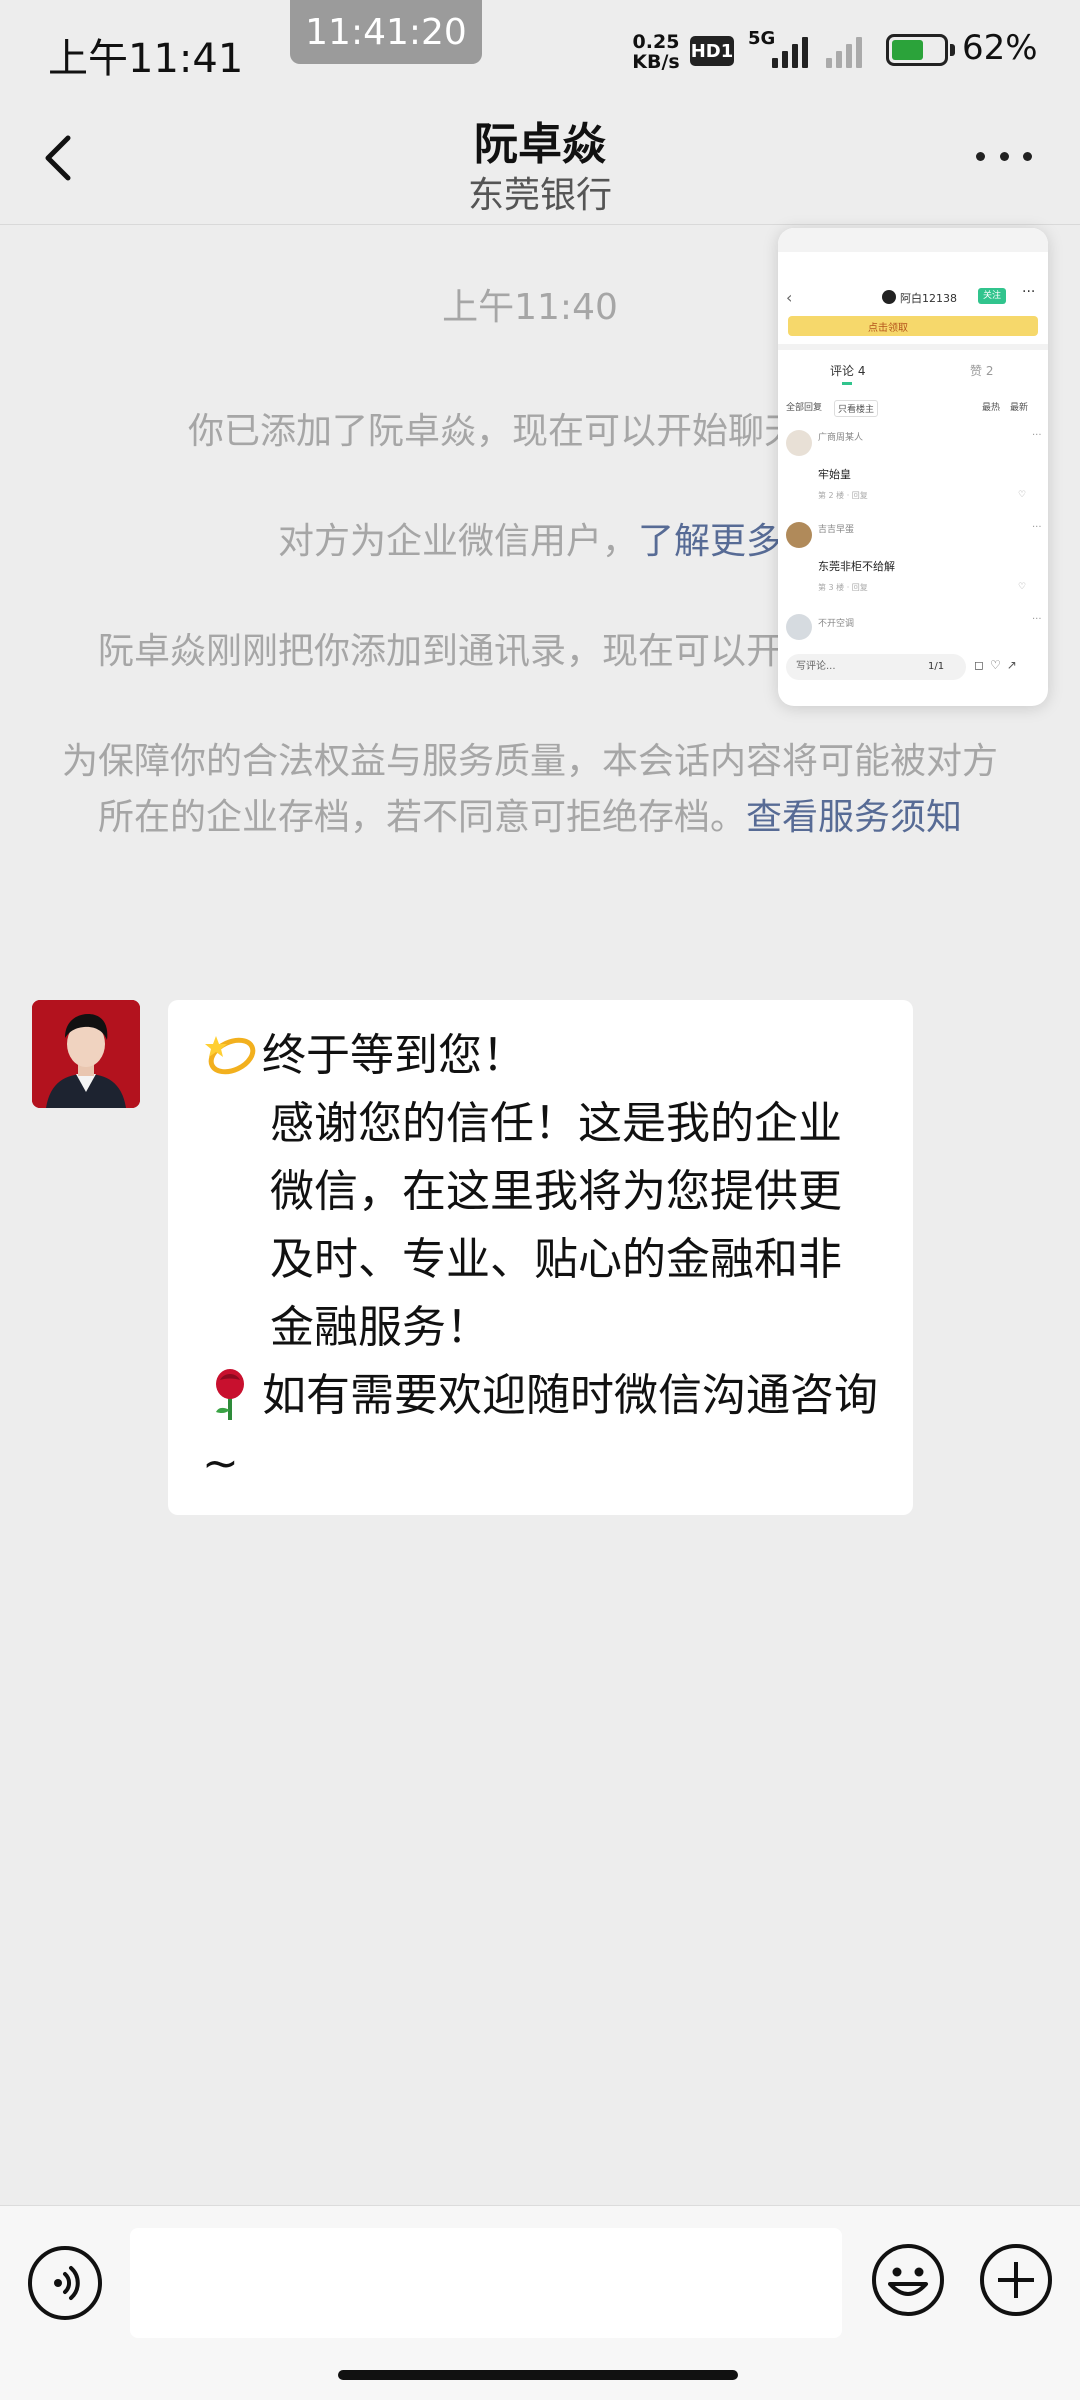 The width and height of the screenshot is (1080, 2400). I want to click on learn-more-link: 了解更多, so click(710, 541).